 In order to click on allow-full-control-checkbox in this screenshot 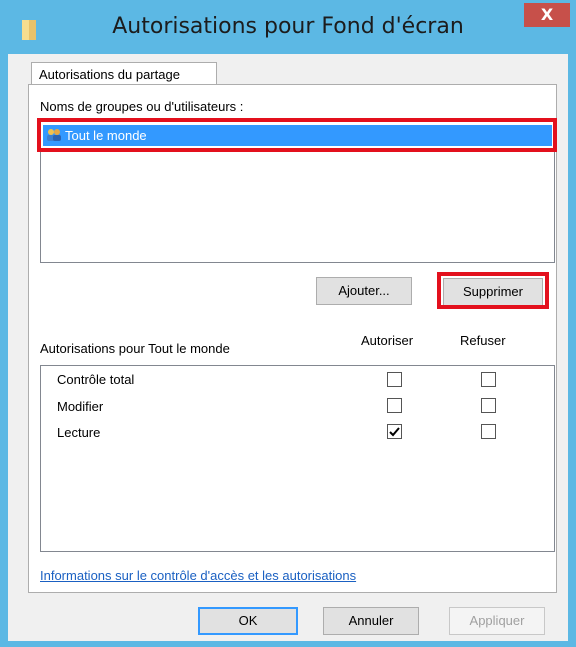, I will do `click(394, 379)`.